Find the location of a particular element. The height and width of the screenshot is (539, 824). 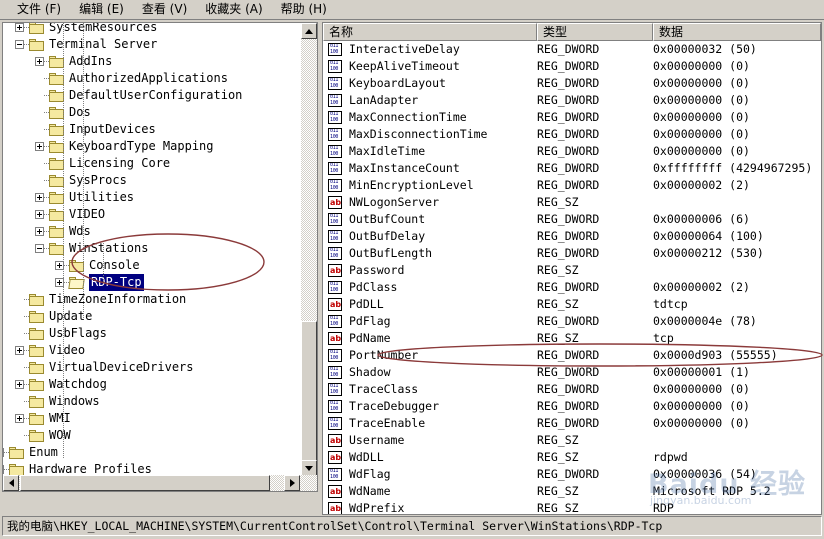

table-row: 011 100 LanAdapter REG_DWORD 0x00000000 (0) is located at coordinates (572, 100).